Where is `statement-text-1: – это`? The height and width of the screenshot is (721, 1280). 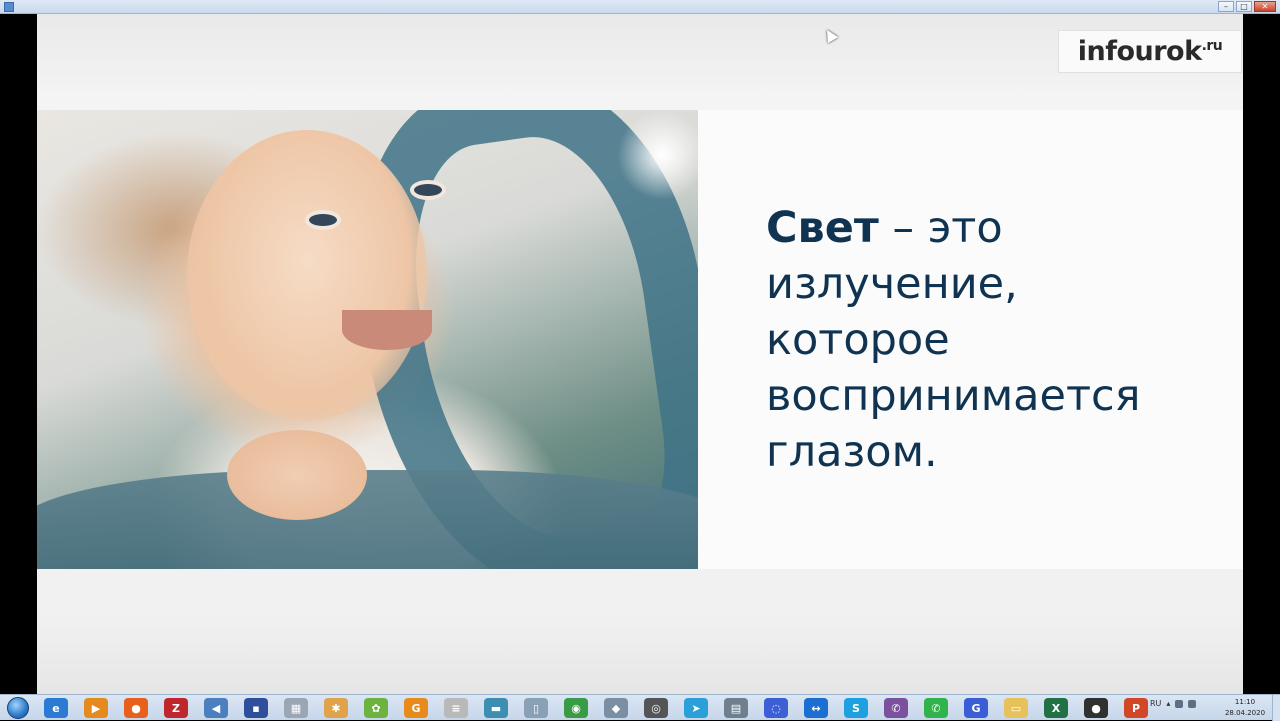
statement-text-1: – это is located at coordinates (947, 228).